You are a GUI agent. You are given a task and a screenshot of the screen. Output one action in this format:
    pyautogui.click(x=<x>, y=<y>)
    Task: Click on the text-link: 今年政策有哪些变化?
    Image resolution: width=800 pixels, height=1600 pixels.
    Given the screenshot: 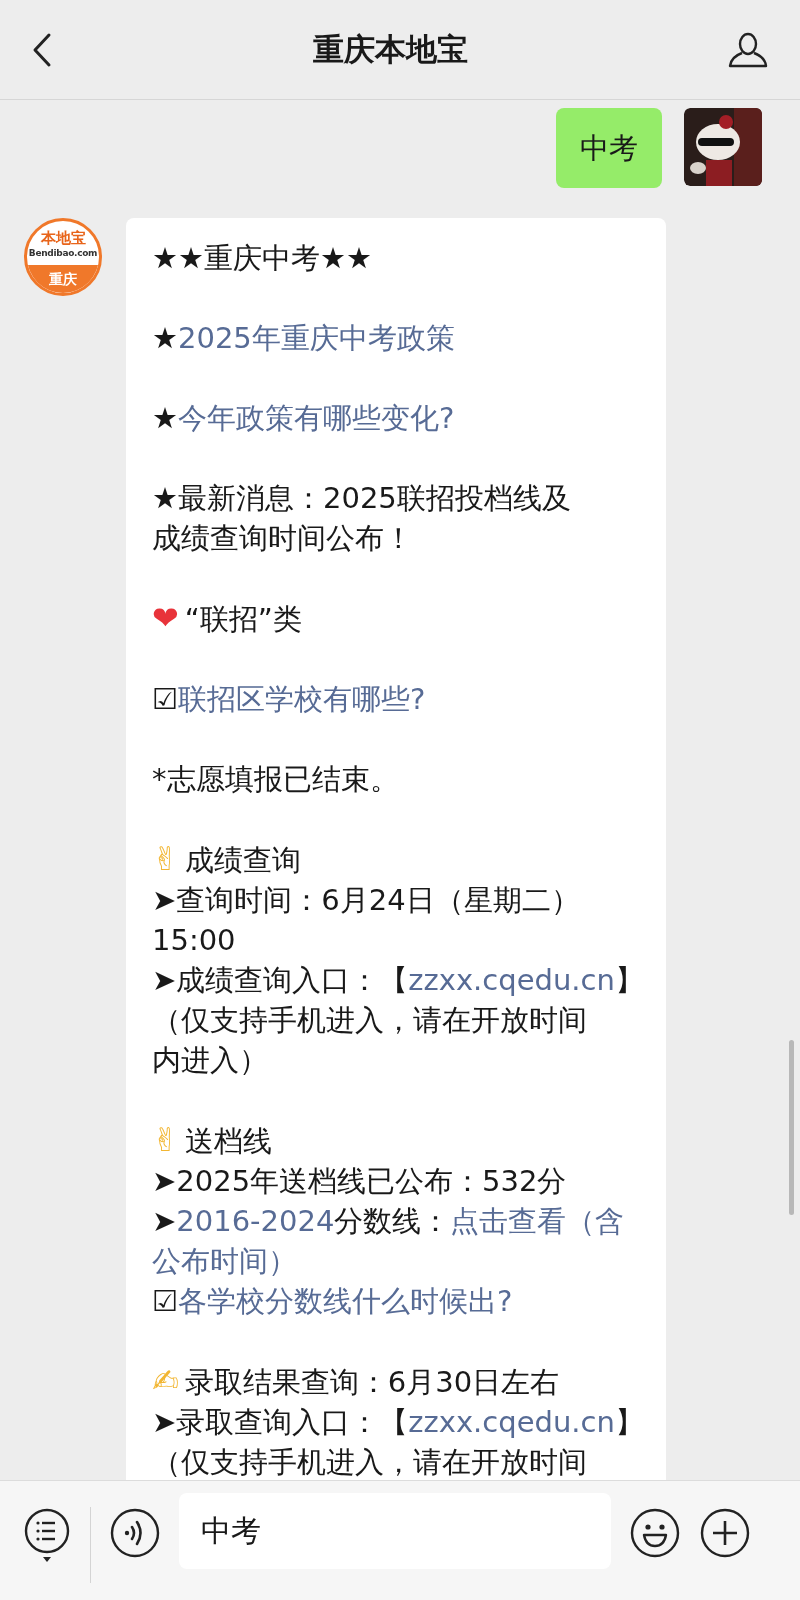 What is the action you would take?
    pyautogui.click(x=316, y=418)
    